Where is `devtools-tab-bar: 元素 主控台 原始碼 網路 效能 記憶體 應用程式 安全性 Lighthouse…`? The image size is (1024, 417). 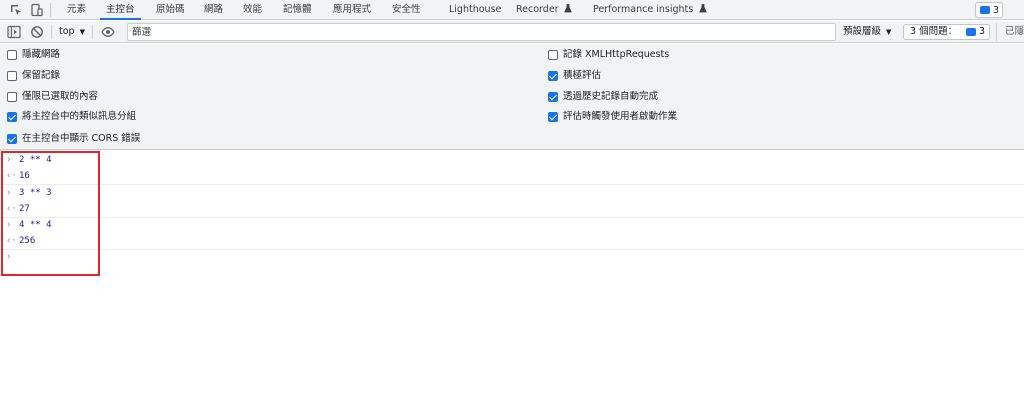
devtools-tab-bar: 元素 主控台 原始碼 網路 效能 記憶體 應用程式 安全性 Lighthouse… is located at coordinates (512, 10).